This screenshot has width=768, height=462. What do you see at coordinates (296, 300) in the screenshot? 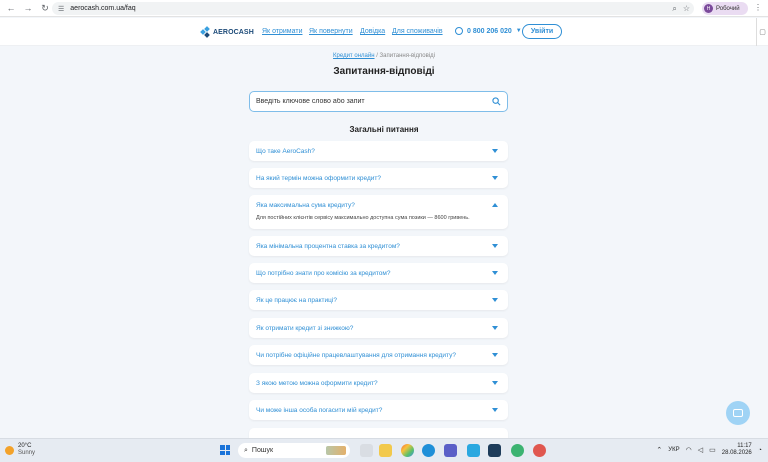
I see `faq-question: Як це працює на практиці?` at bounding box center [296, 300].